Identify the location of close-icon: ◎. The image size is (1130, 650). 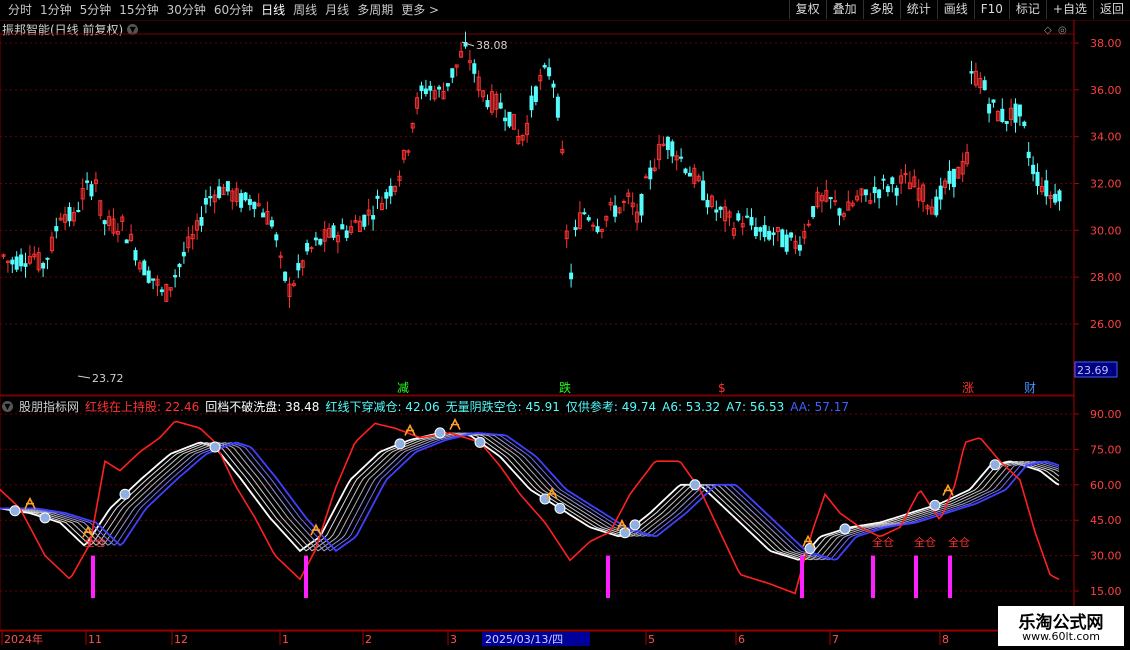
(1062, 30).